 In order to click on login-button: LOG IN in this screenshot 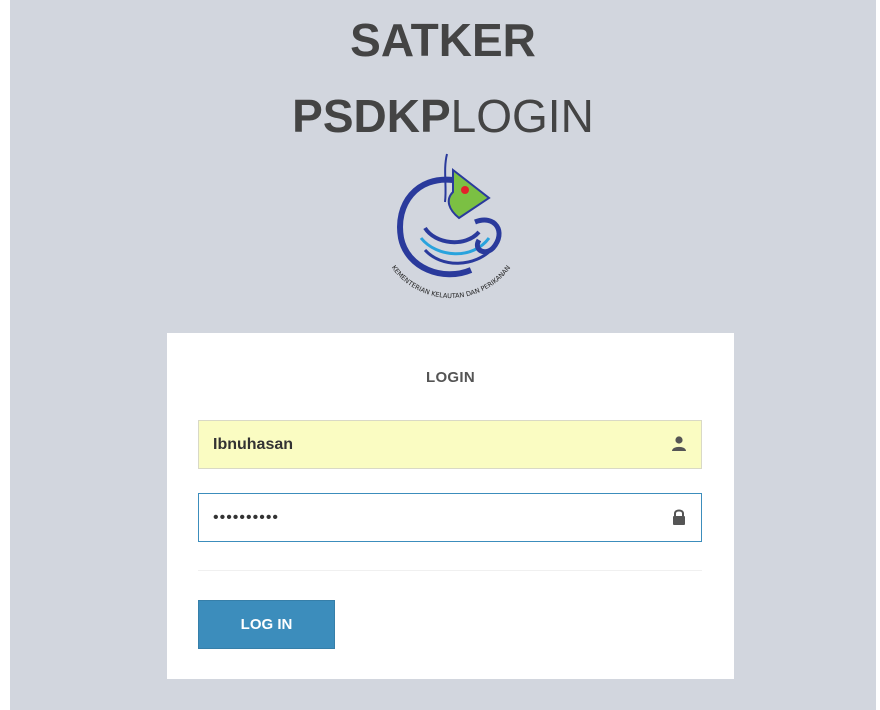, I will do `click(266, 624)`.